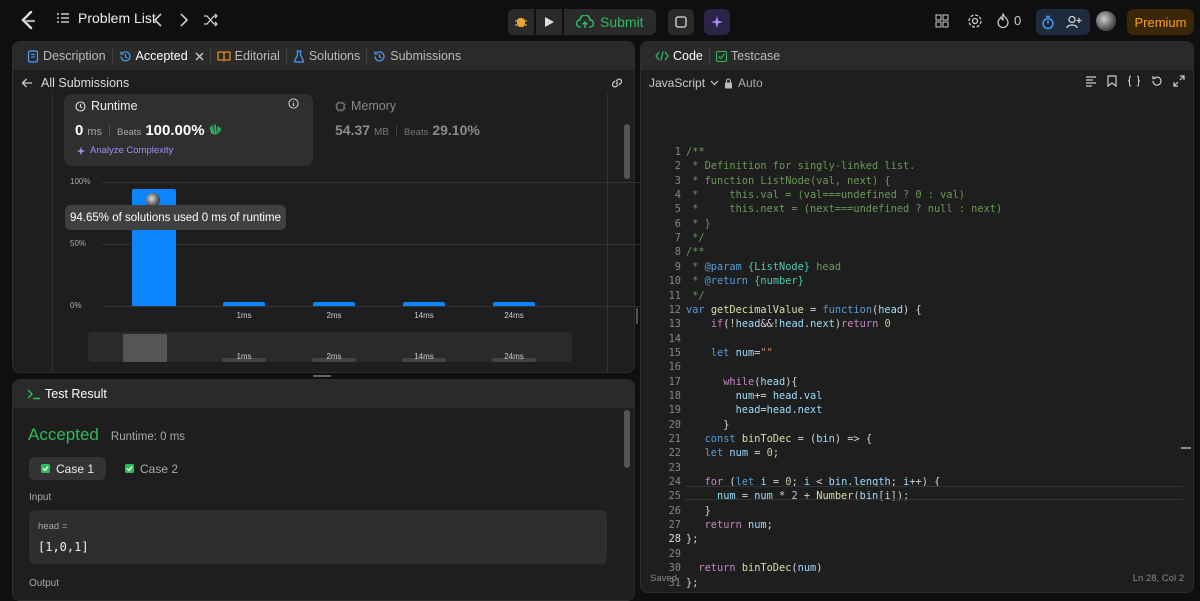  Describe the element at coordinates (1091, 81) in the screenshot. I see `format-align-icon` at that location.